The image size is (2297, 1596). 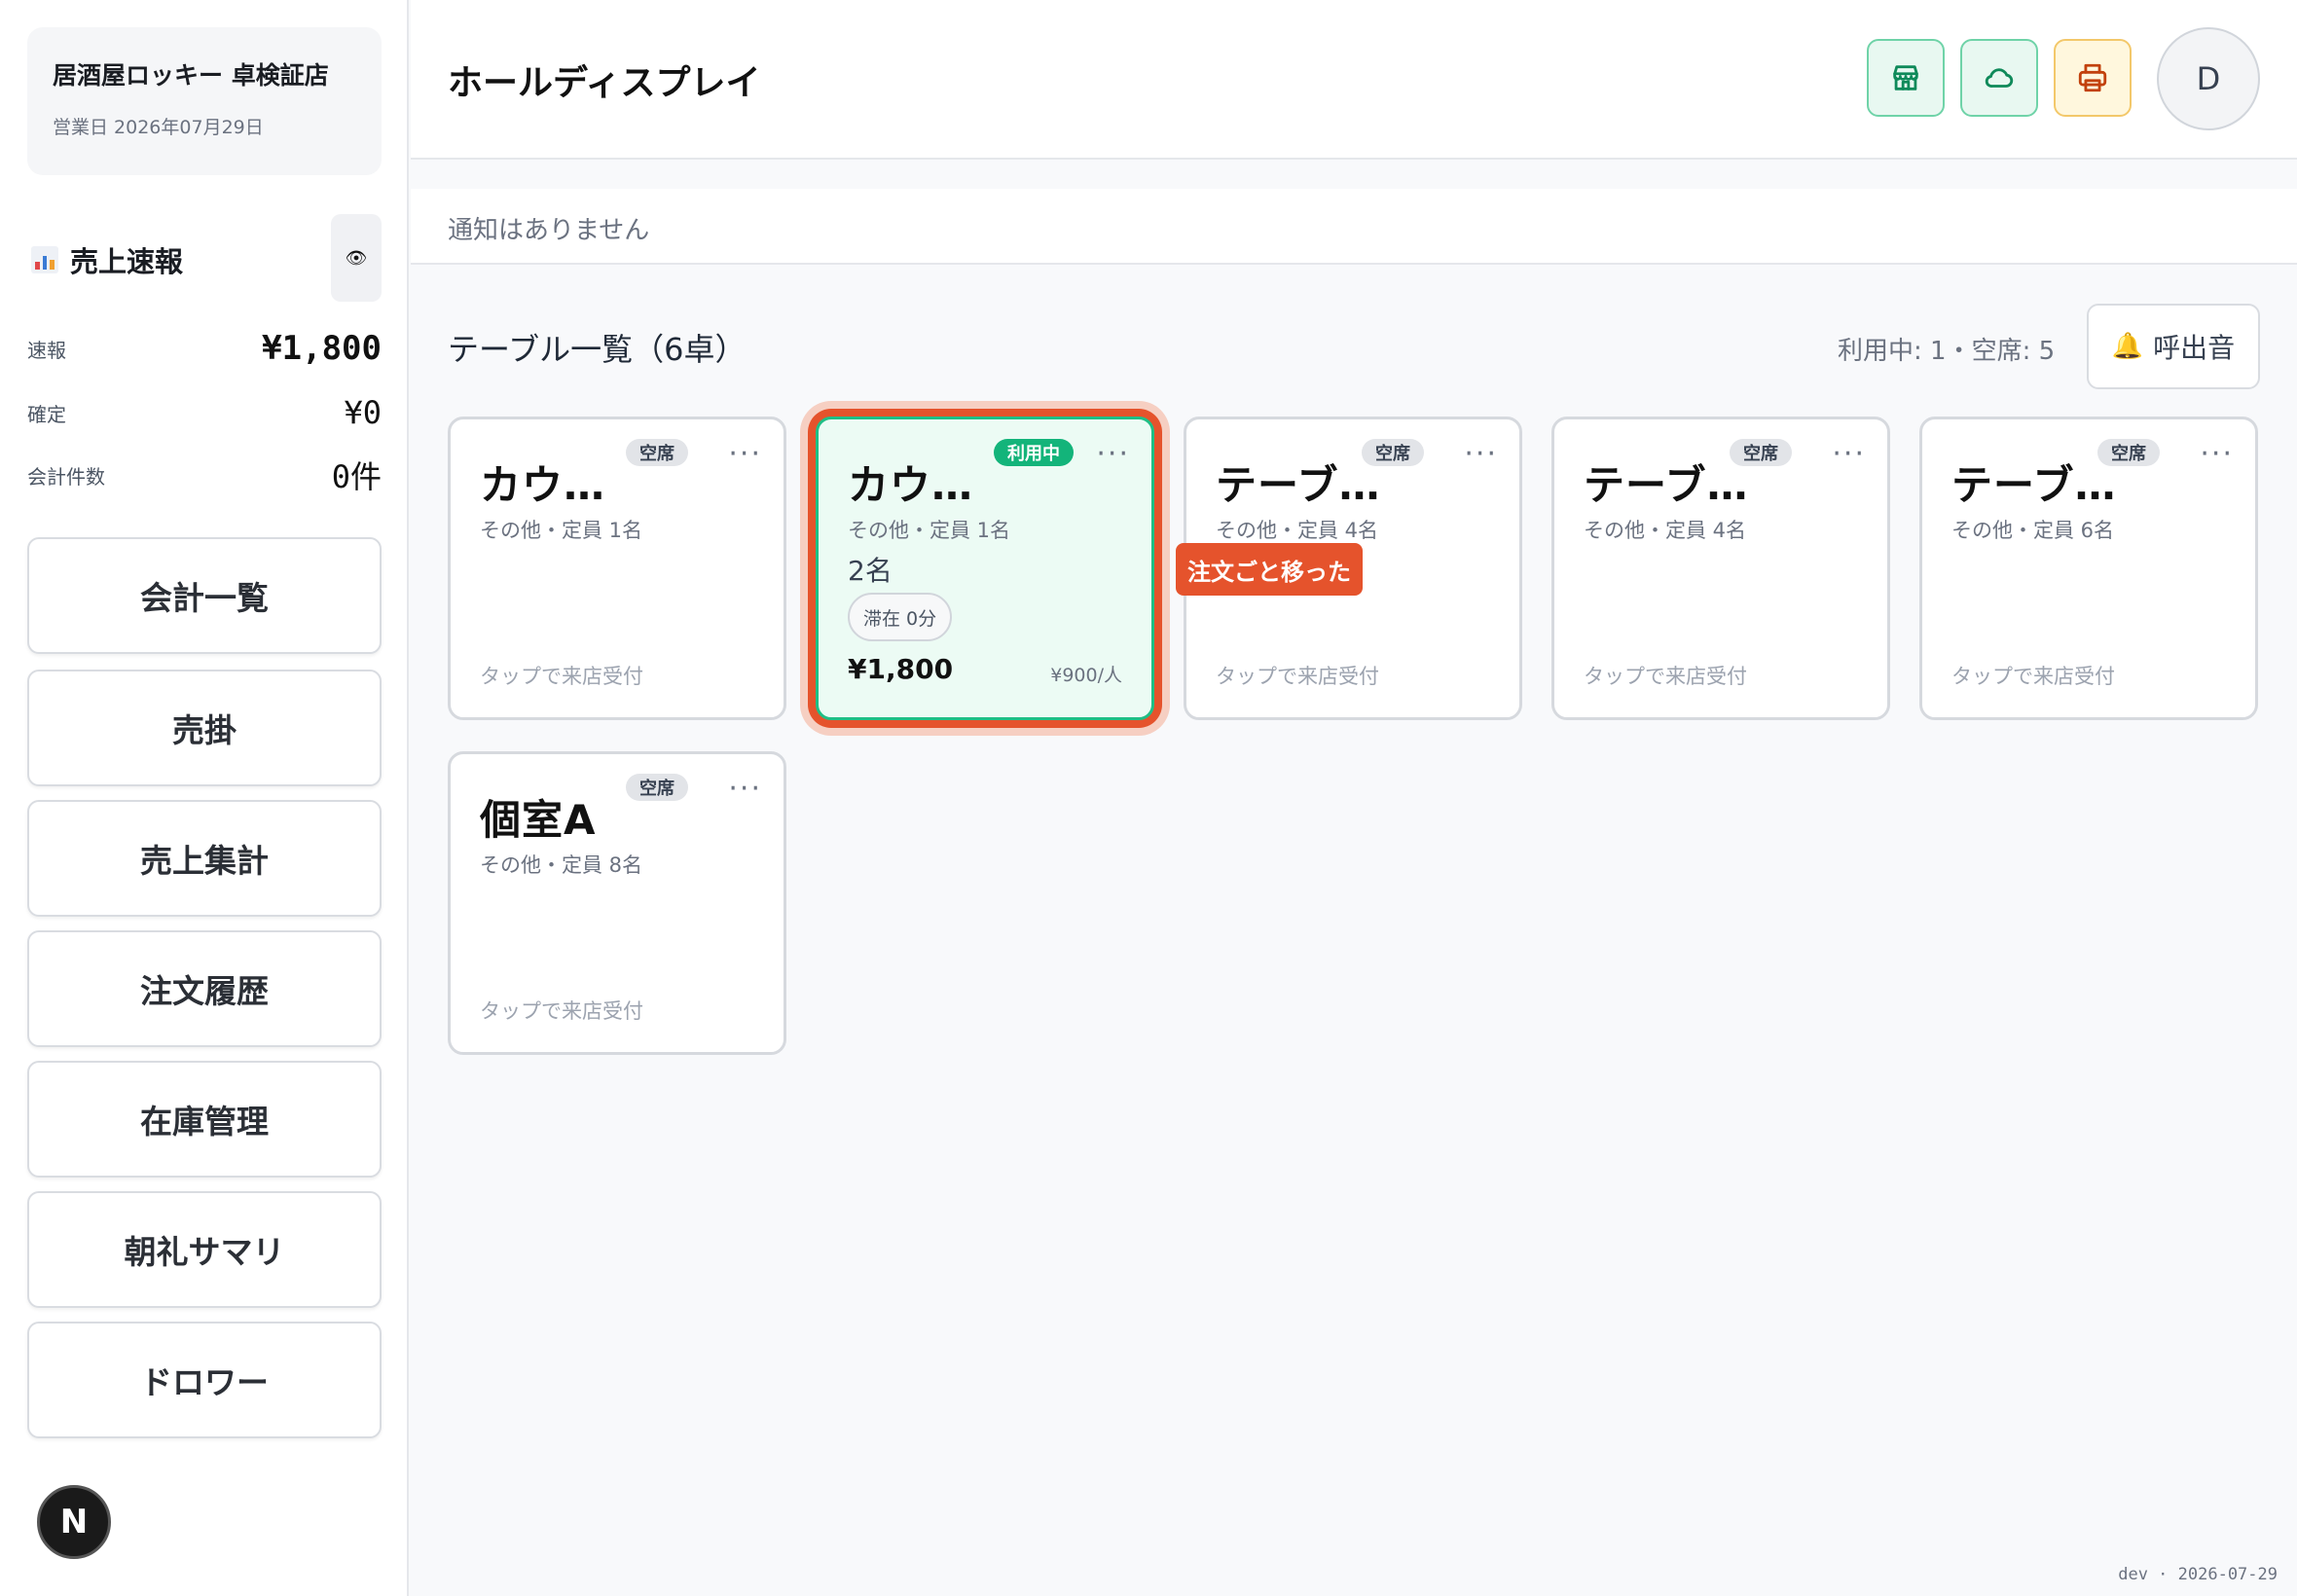 I want to click on stat-confirmed: 確定 ¥0, so click(x=204, y=413).